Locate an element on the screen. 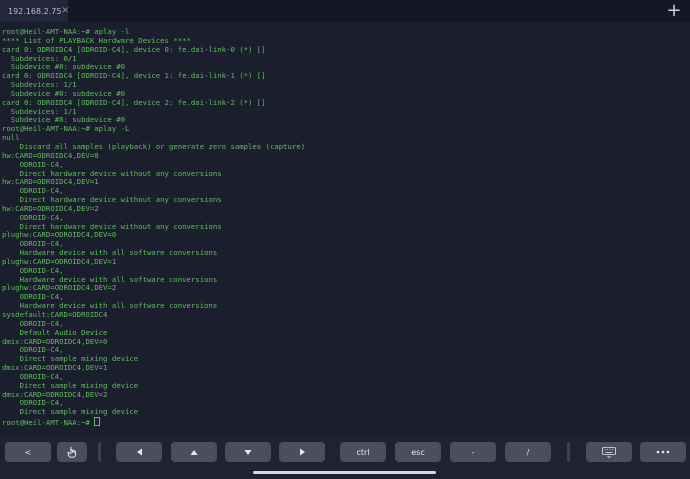  terminal-line: root@Heil-AMT-NAA:~# aplay -L is located at coordinates (66, 129).